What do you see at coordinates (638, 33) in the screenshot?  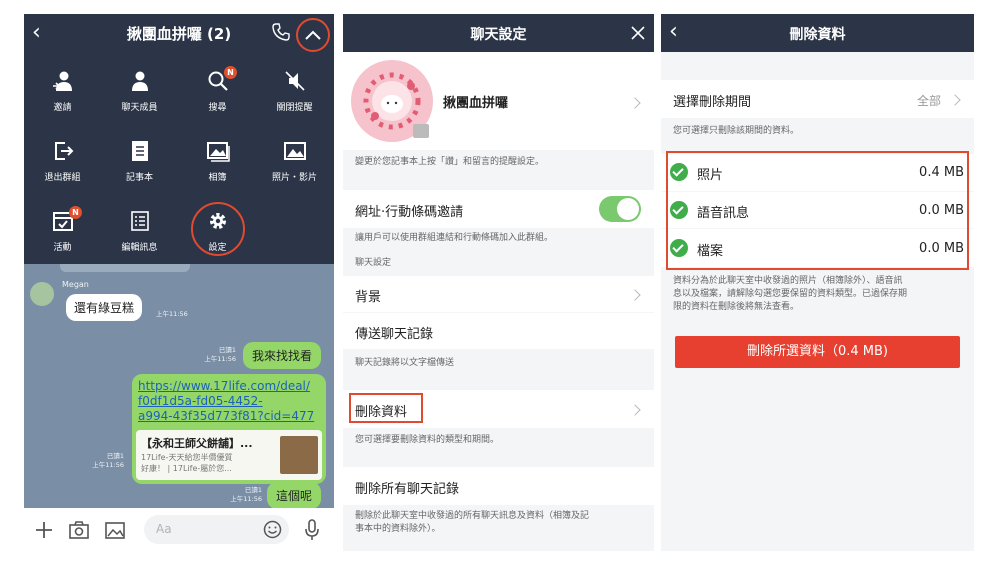 I see `close-icon` at bounding box center [638, 33].